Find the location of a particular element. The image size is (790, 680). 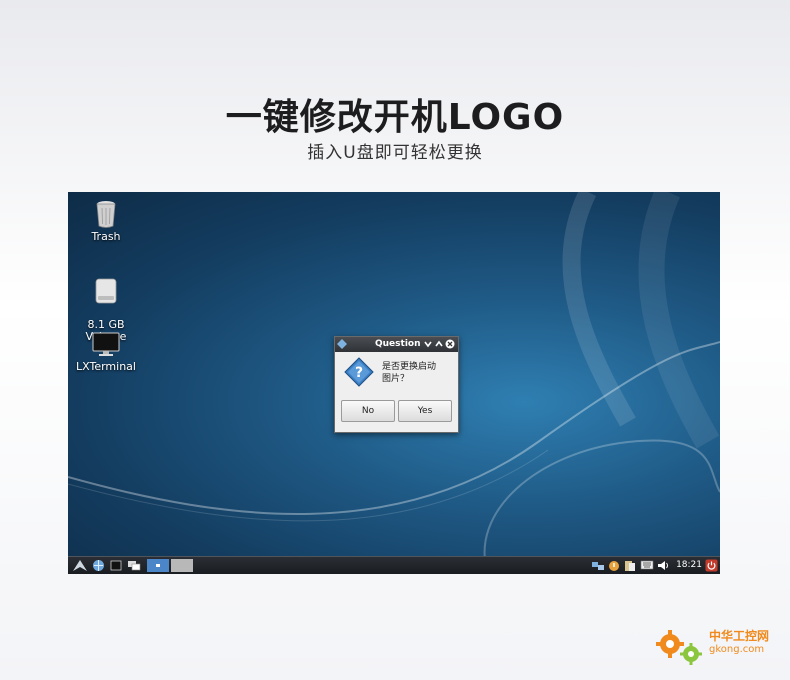

gear-logo-icon is located at coordinates (679, 647).